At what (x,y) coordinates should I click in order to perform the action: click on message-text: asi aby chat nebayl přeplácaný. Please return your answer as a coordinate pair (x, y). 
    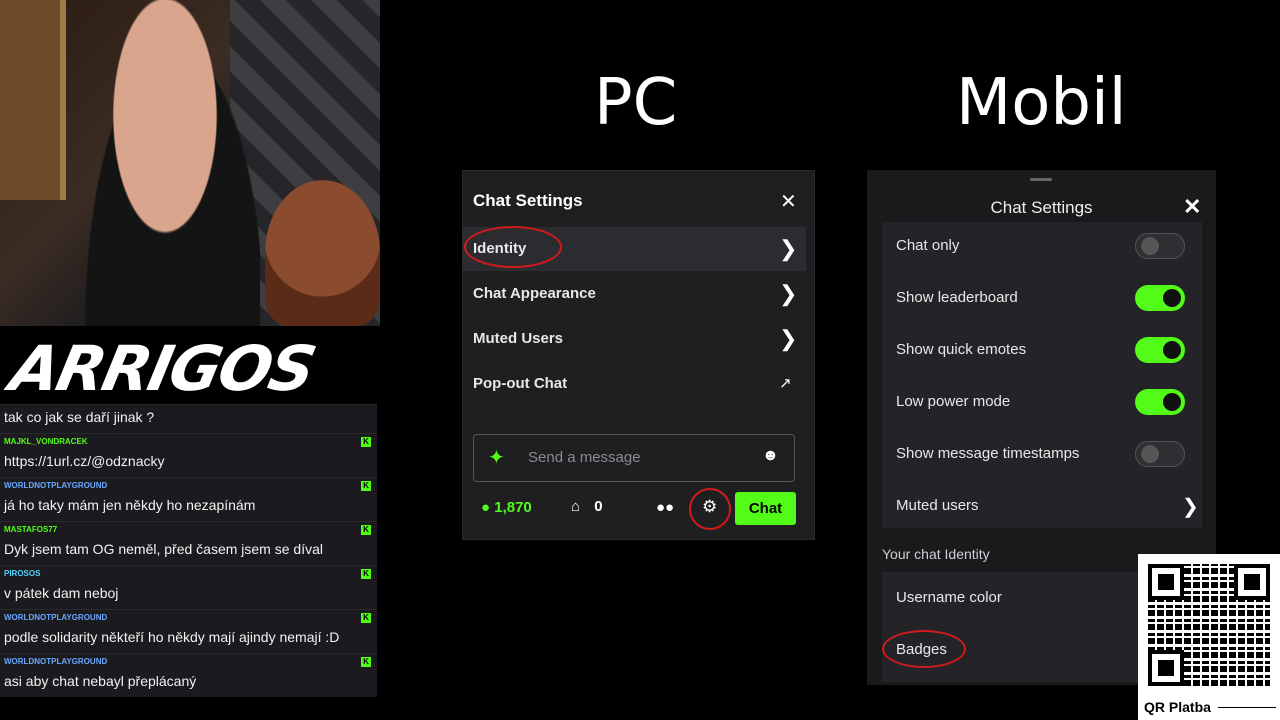
    Looking at the image, I should click on (100, 681).